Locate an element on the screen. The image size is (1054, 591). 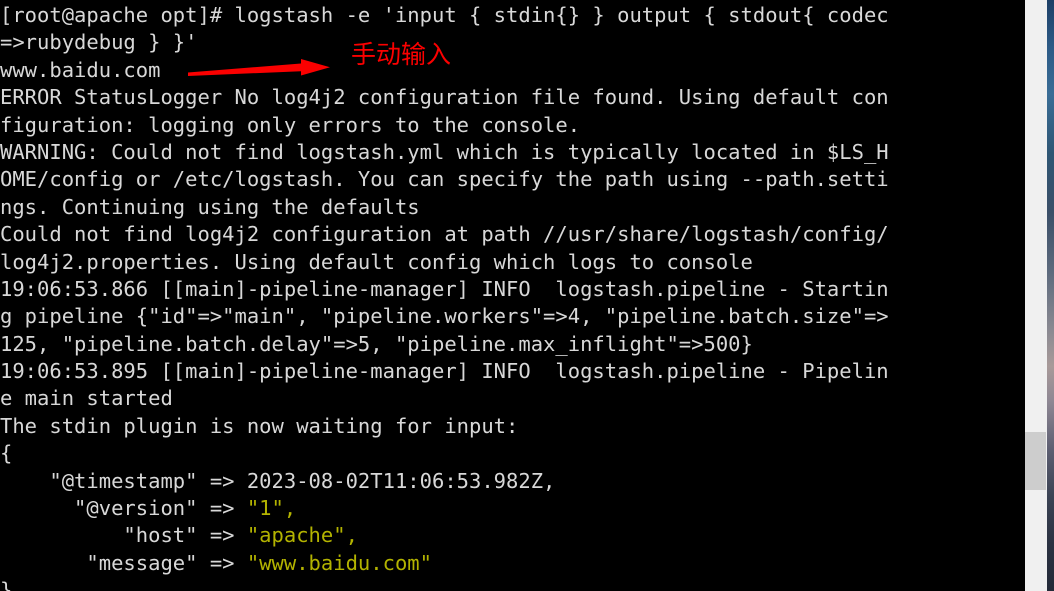
field-key: "message" => is located at coordinates (123, 562).